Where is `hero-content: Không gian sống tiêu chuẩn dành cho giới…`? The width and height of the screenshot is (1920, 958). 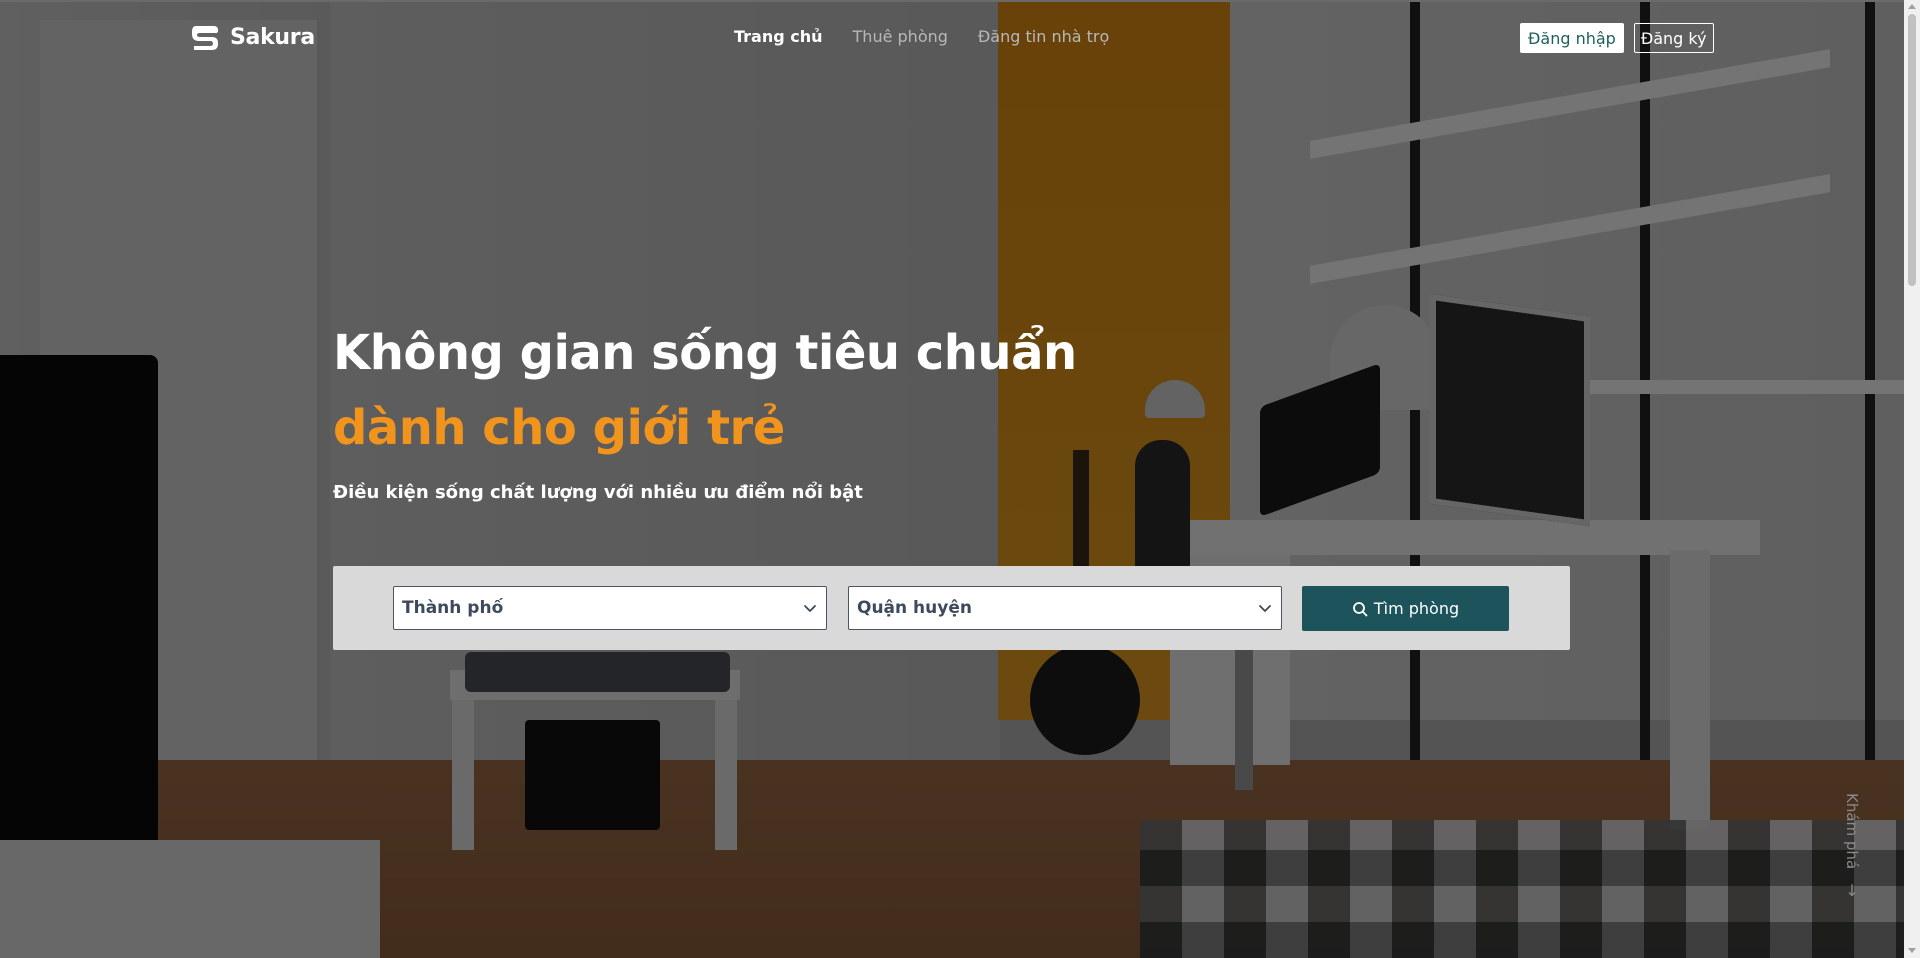
hero-content: Không gian sống tiêu chuẩn dành cho giới… is located at coordinates (705, 411).